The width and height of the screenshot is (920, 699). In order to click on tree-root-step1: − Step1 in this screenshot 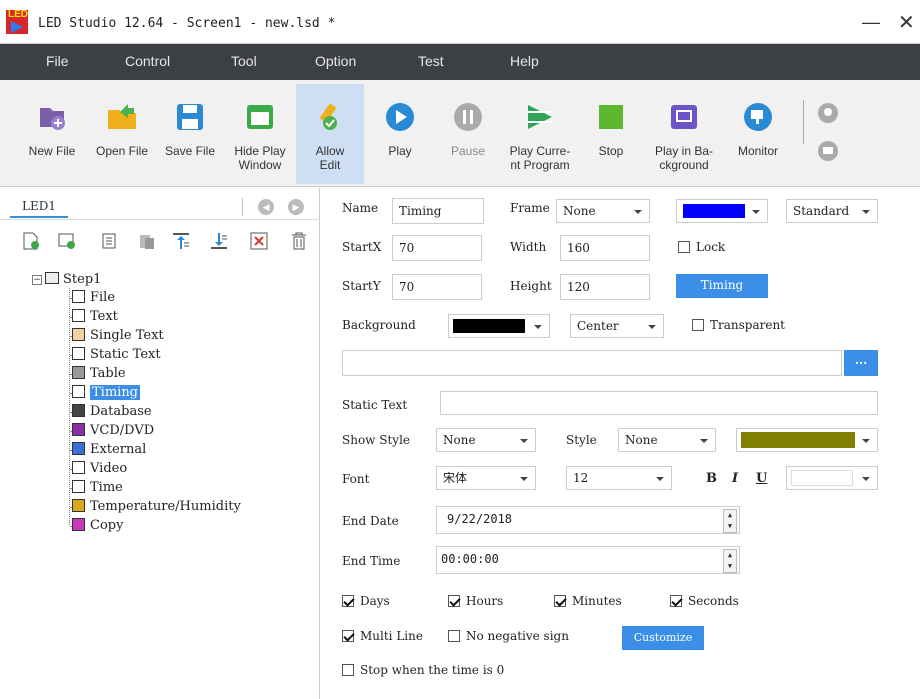, I will do `click(66, 279)`.